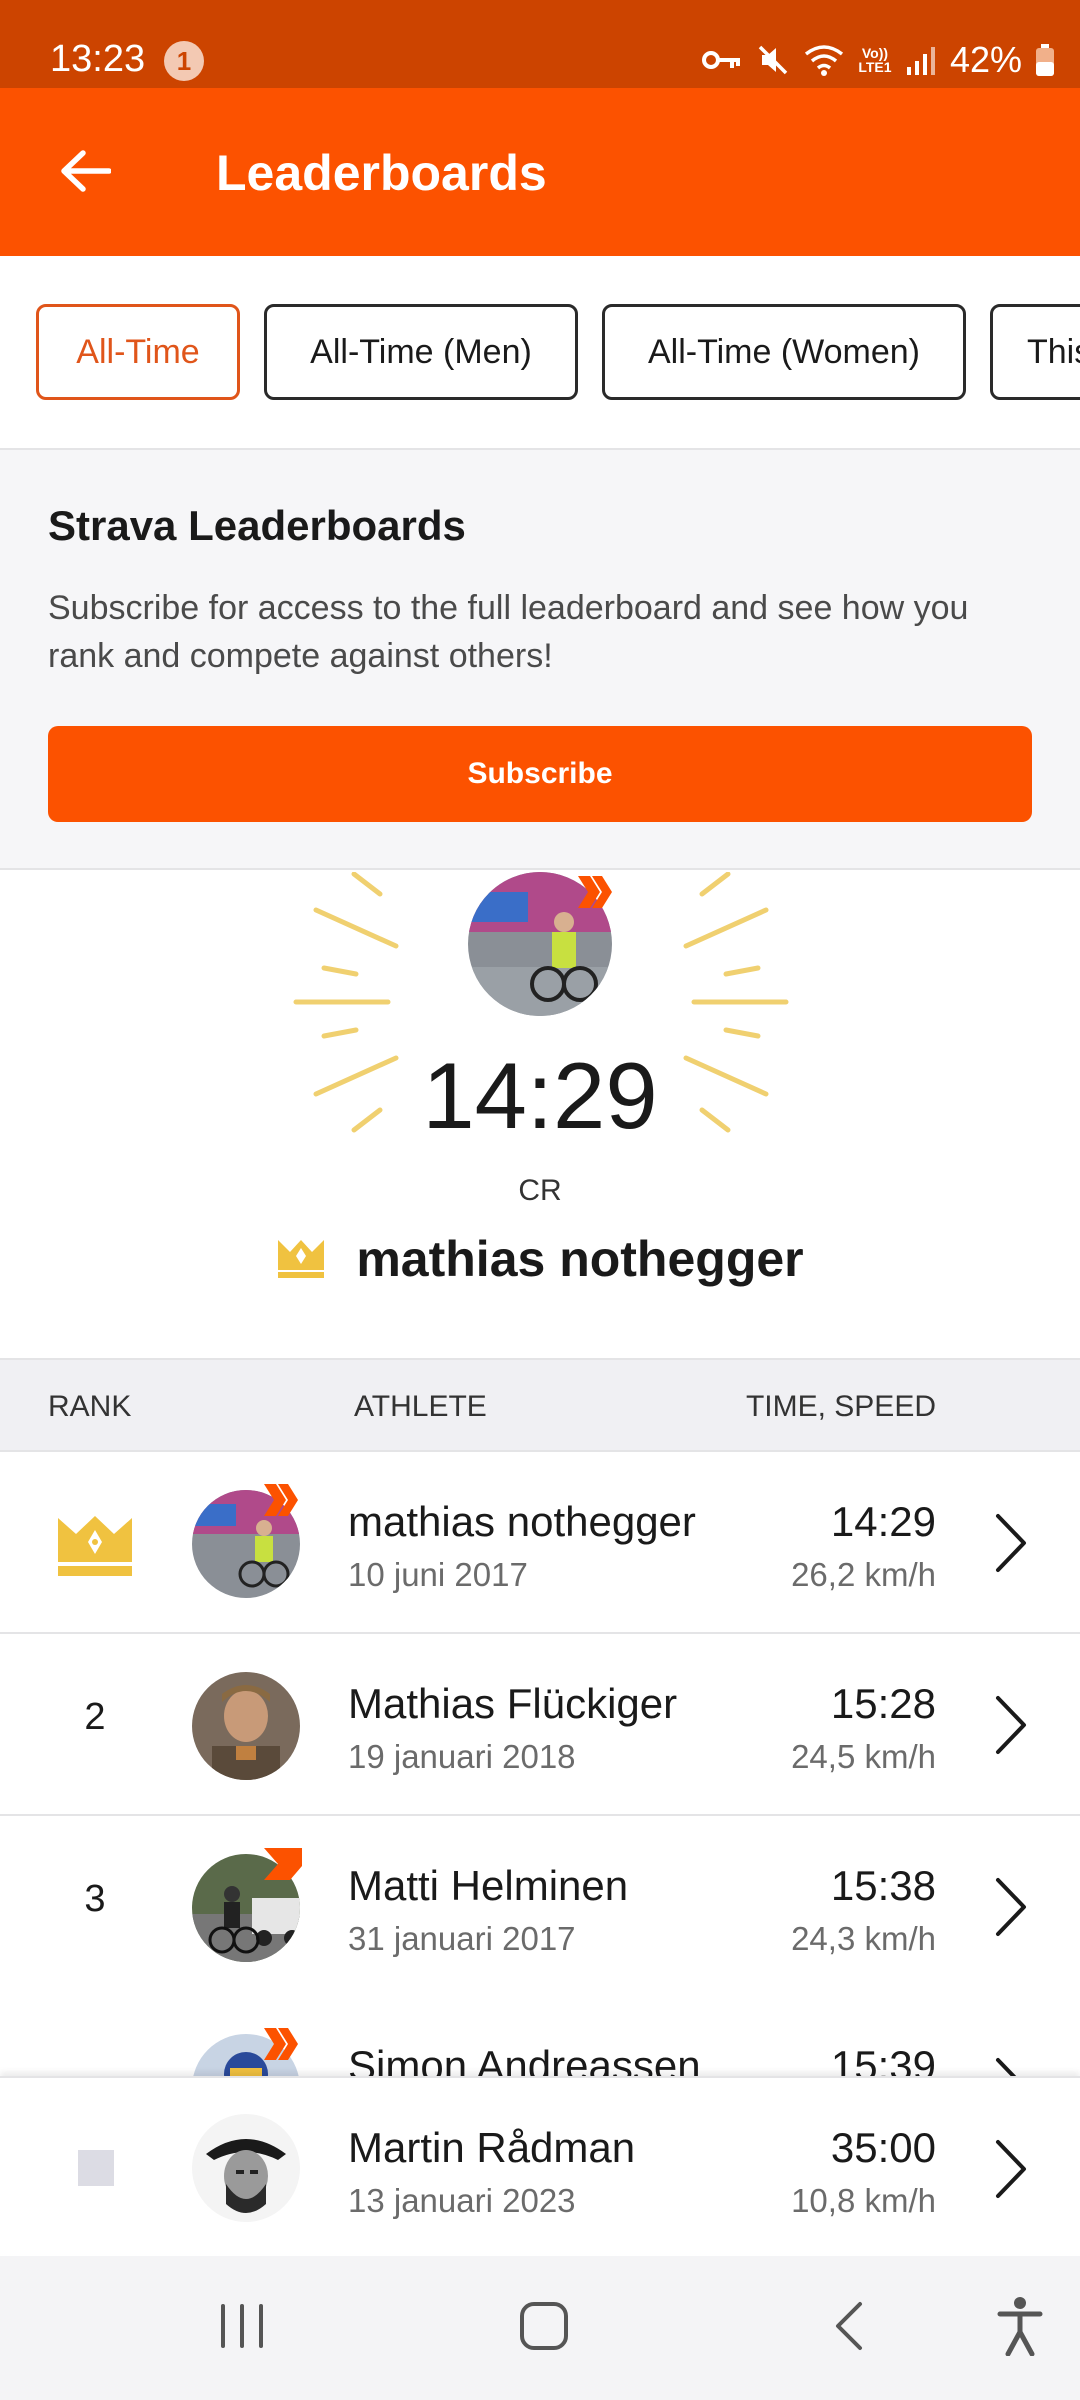 Image resolution: width=1080 pixels, height=2400 pixels. I want to click on effort-speed: 10,8 km/h, so click(863, 2200).